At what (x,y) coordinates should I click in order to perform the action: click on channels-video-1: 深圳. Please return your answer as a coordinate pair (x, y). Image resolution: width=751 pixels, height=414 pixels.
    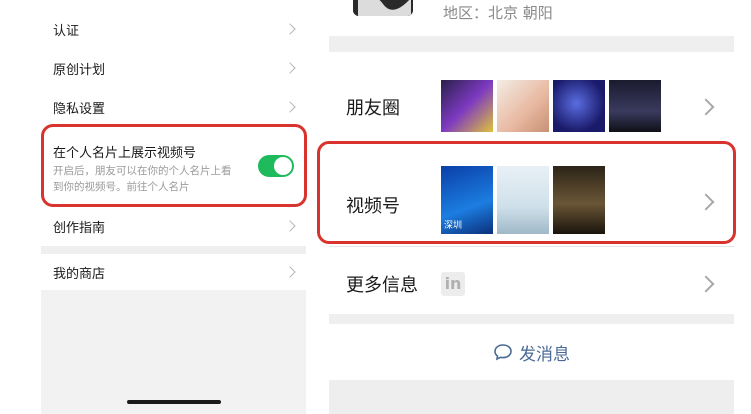
    Looking at the image, I should click on (467, 200).